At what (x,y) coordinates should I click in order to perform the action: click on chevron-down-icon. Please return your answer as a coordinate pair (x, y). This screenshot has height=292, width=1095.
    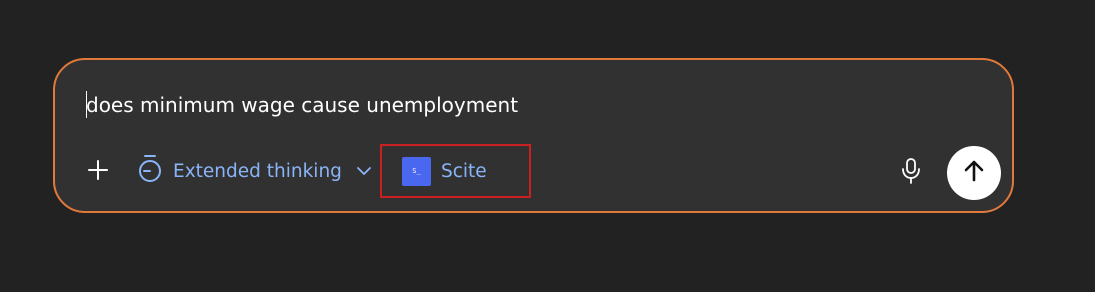
    Looking at the image, I should click on (364, 171).